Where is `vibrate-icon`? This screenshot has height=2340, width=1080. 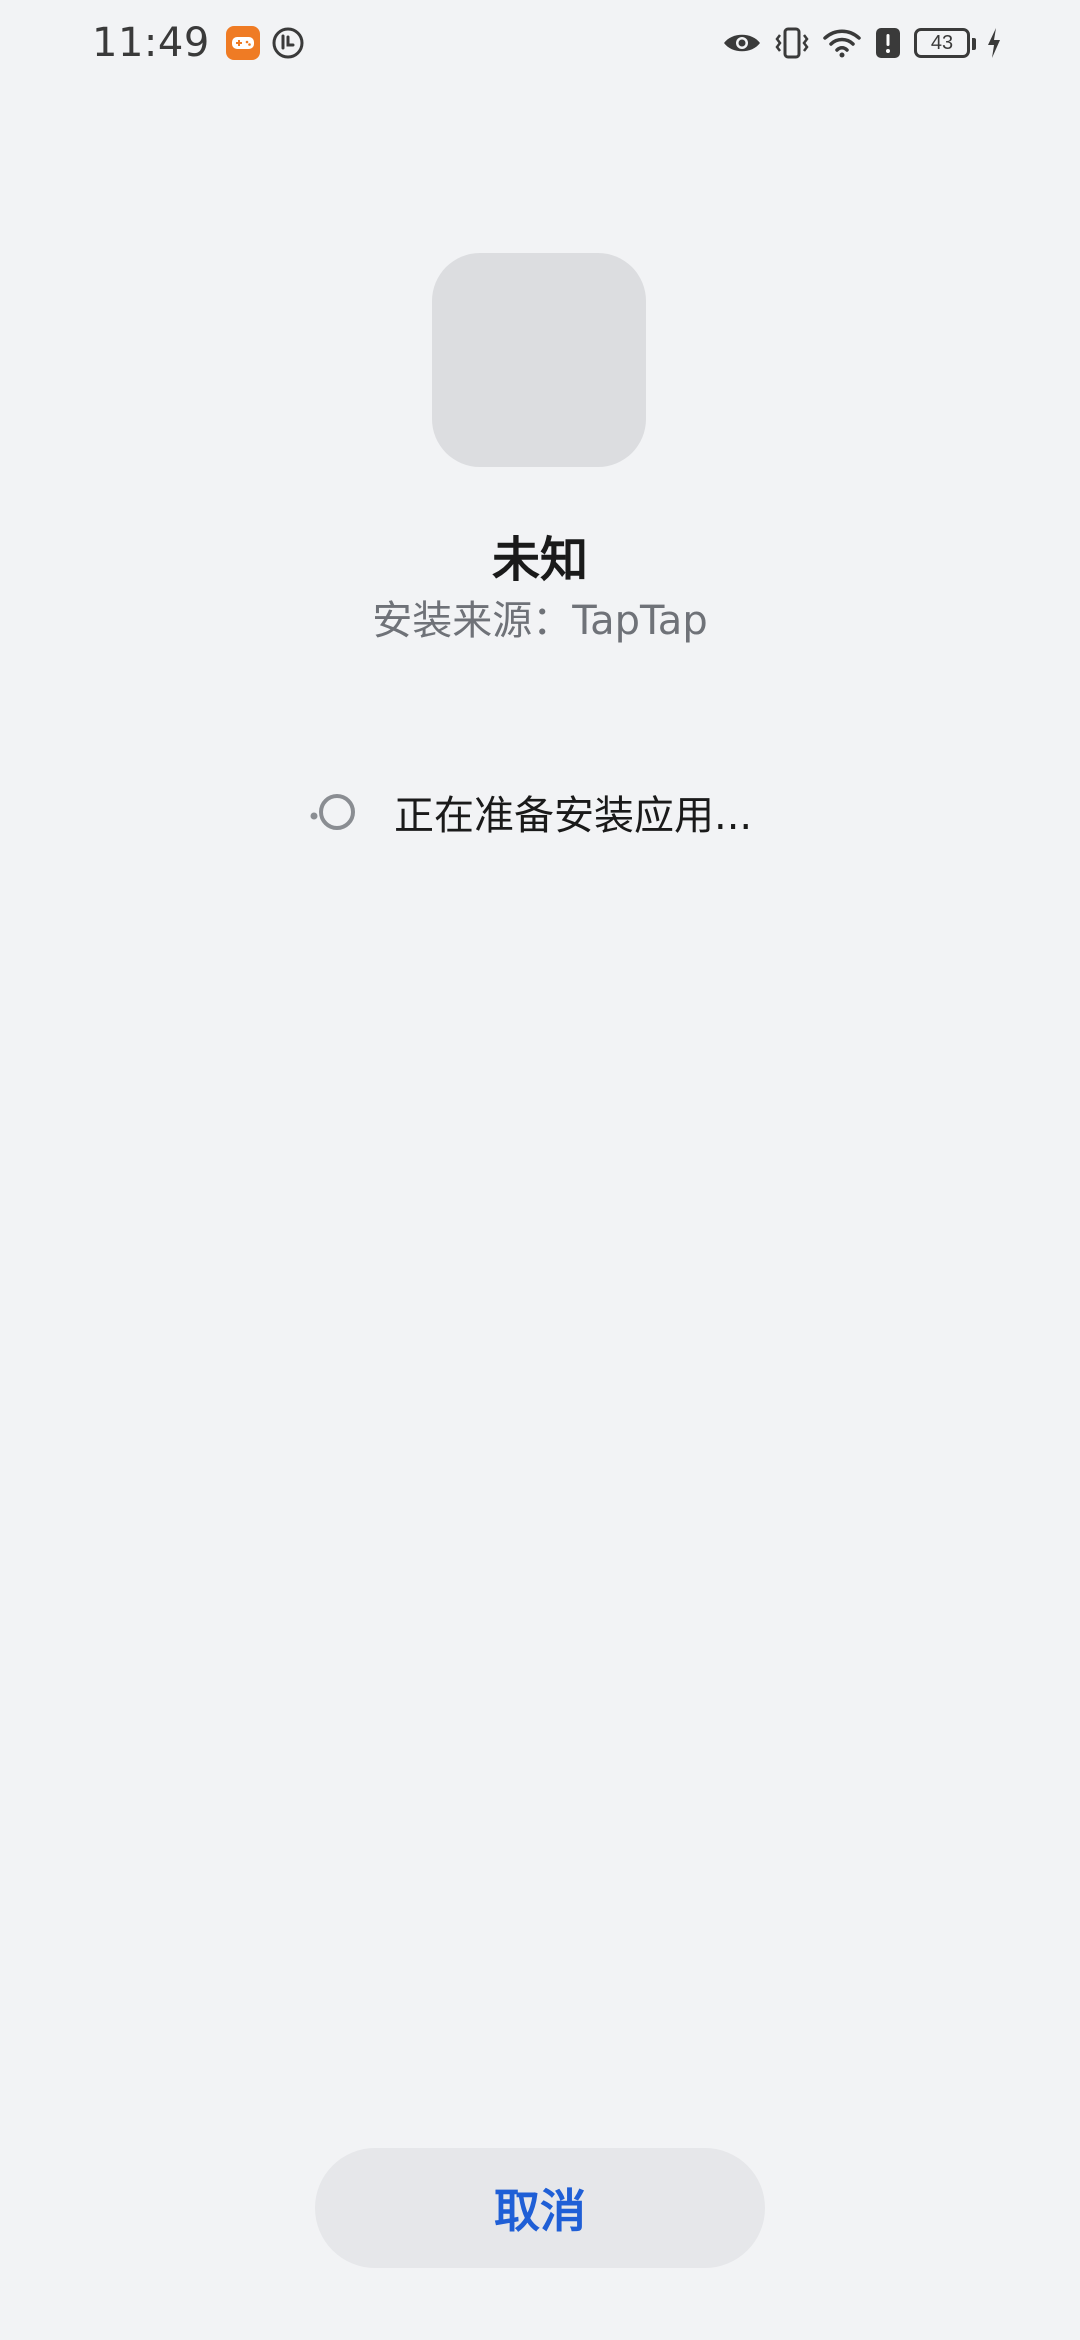 vibrate-icon is located at coordinates (792, 43).